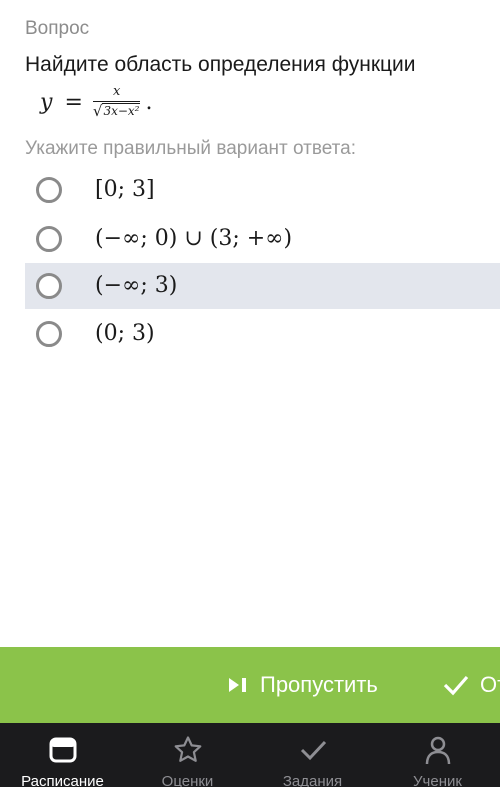  Describe the element at coordinates (319, 684) in the screenshot. I see `skip-label: Пропустить` at that location.